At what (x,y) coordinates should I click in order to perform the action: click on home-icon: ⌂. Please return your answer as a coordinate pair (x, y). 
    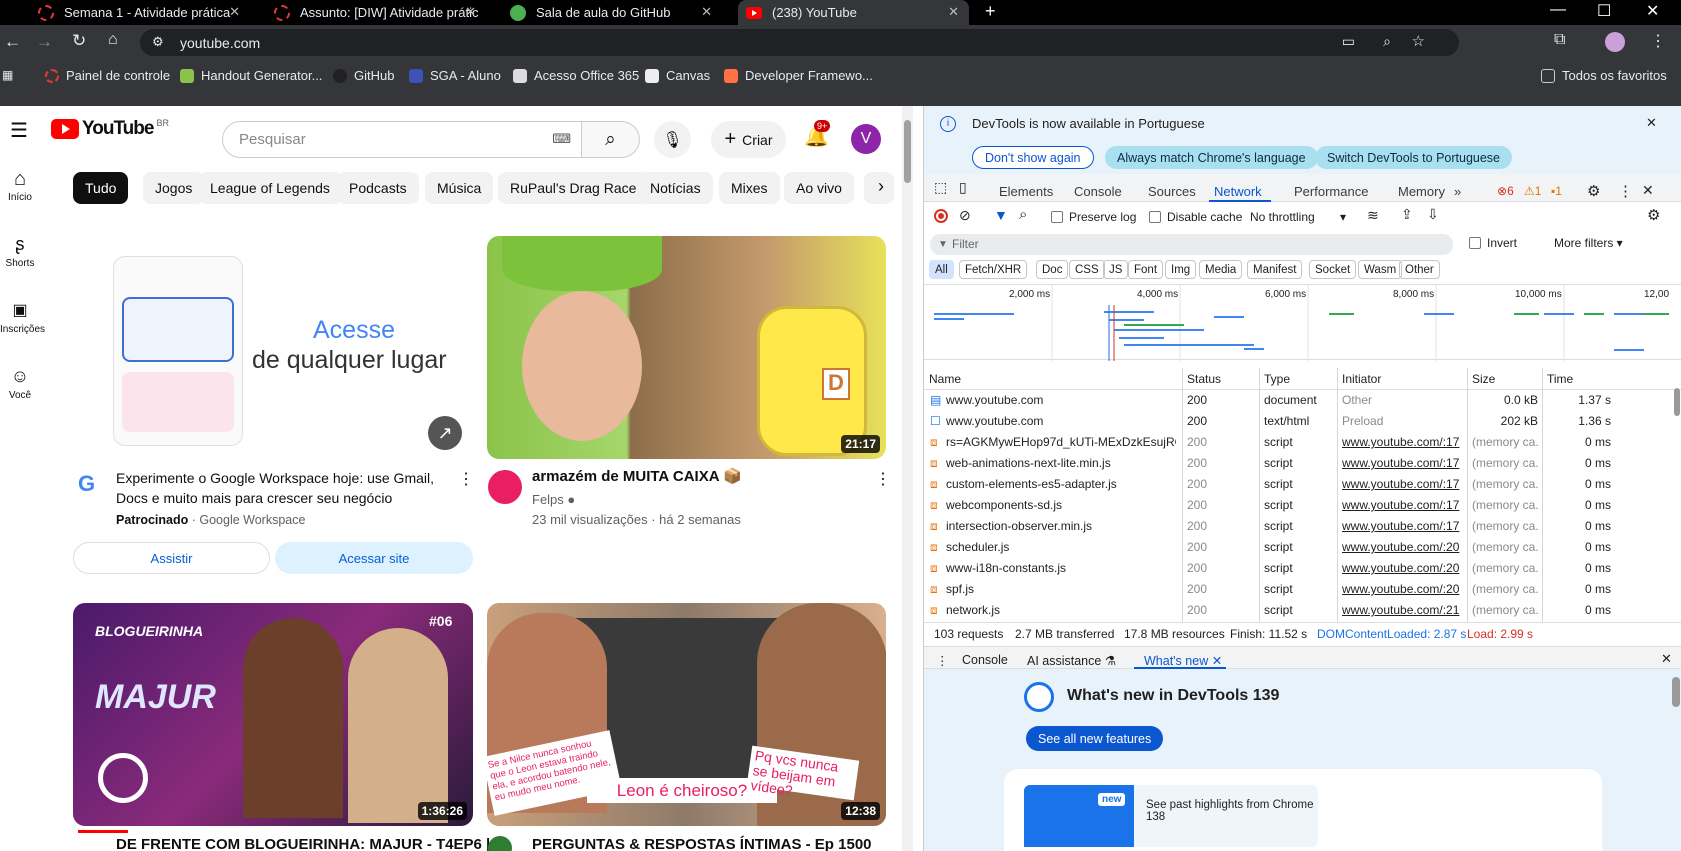
    Looking at the image, I should click on (113, 40).